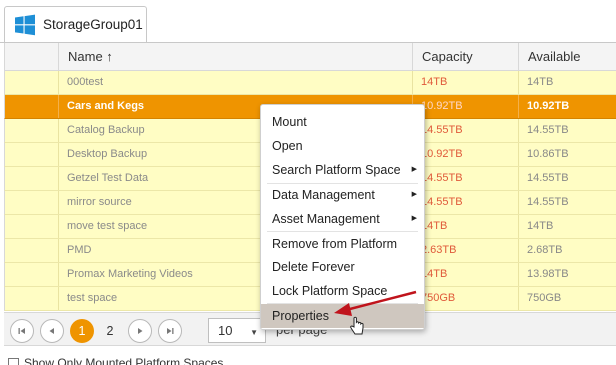 This screenshot has height=365, width=616. I want to click on hand-cursor-icon, so click(357, 325).